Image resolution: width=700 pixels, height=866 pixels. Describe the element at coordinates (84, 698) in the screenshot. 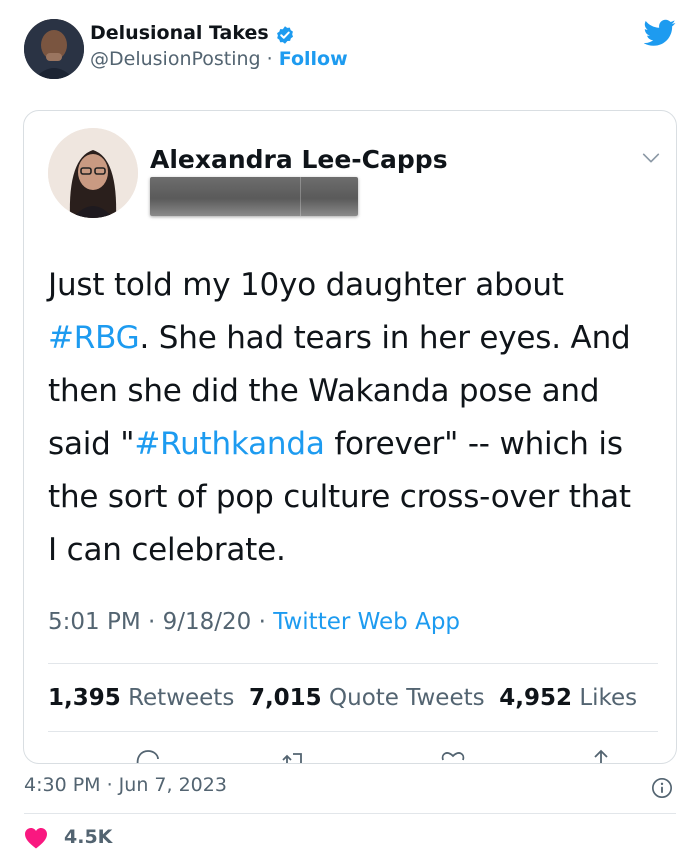

I see `retweet-count: 1,395` at that location.